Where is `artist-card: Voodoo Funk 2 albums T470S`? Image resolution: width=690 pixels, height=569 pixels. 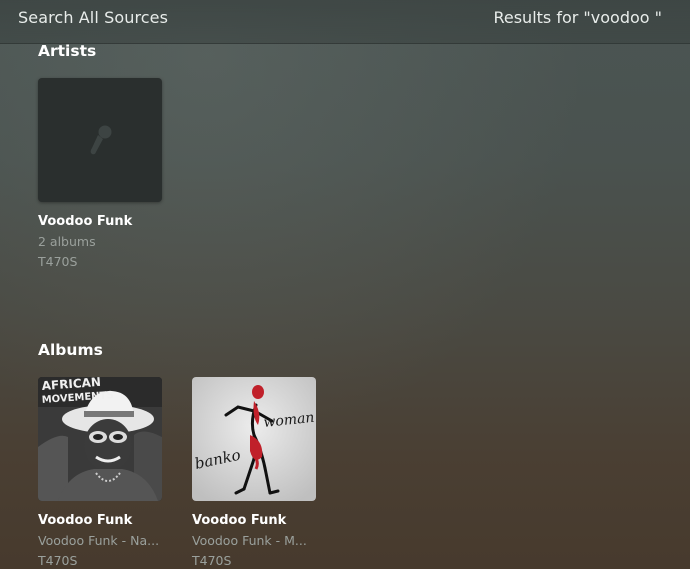 artist-card: Voodoo Funk 2 albums T470S is located at coordinates (100, 173).